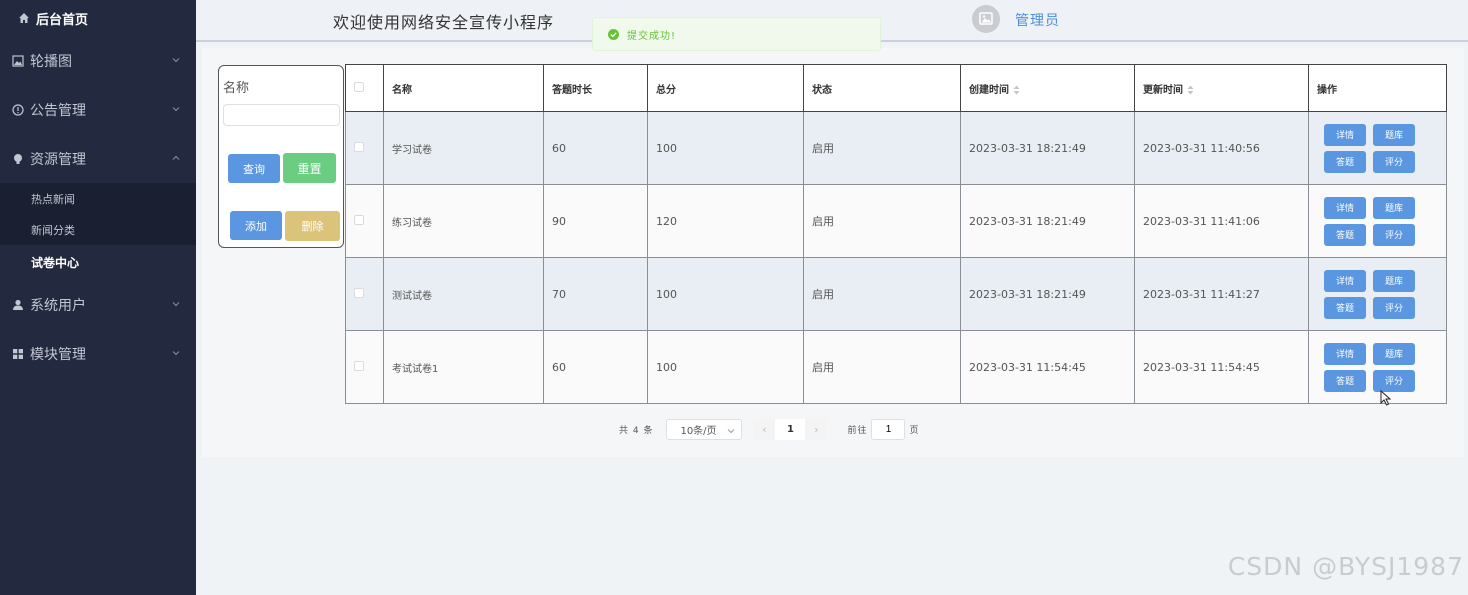  What do you see at coordinates (882, 88) in the screenshot?
I see `column-header: 状态` at bounding box center [882, 88].